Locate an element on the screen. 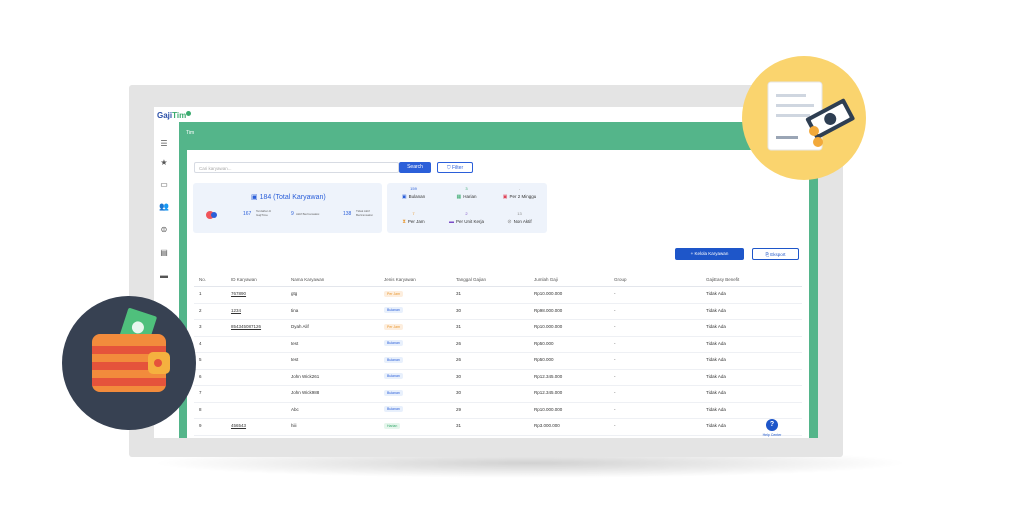  wallet-icon: ▬ is located at coordinates (164, 276).